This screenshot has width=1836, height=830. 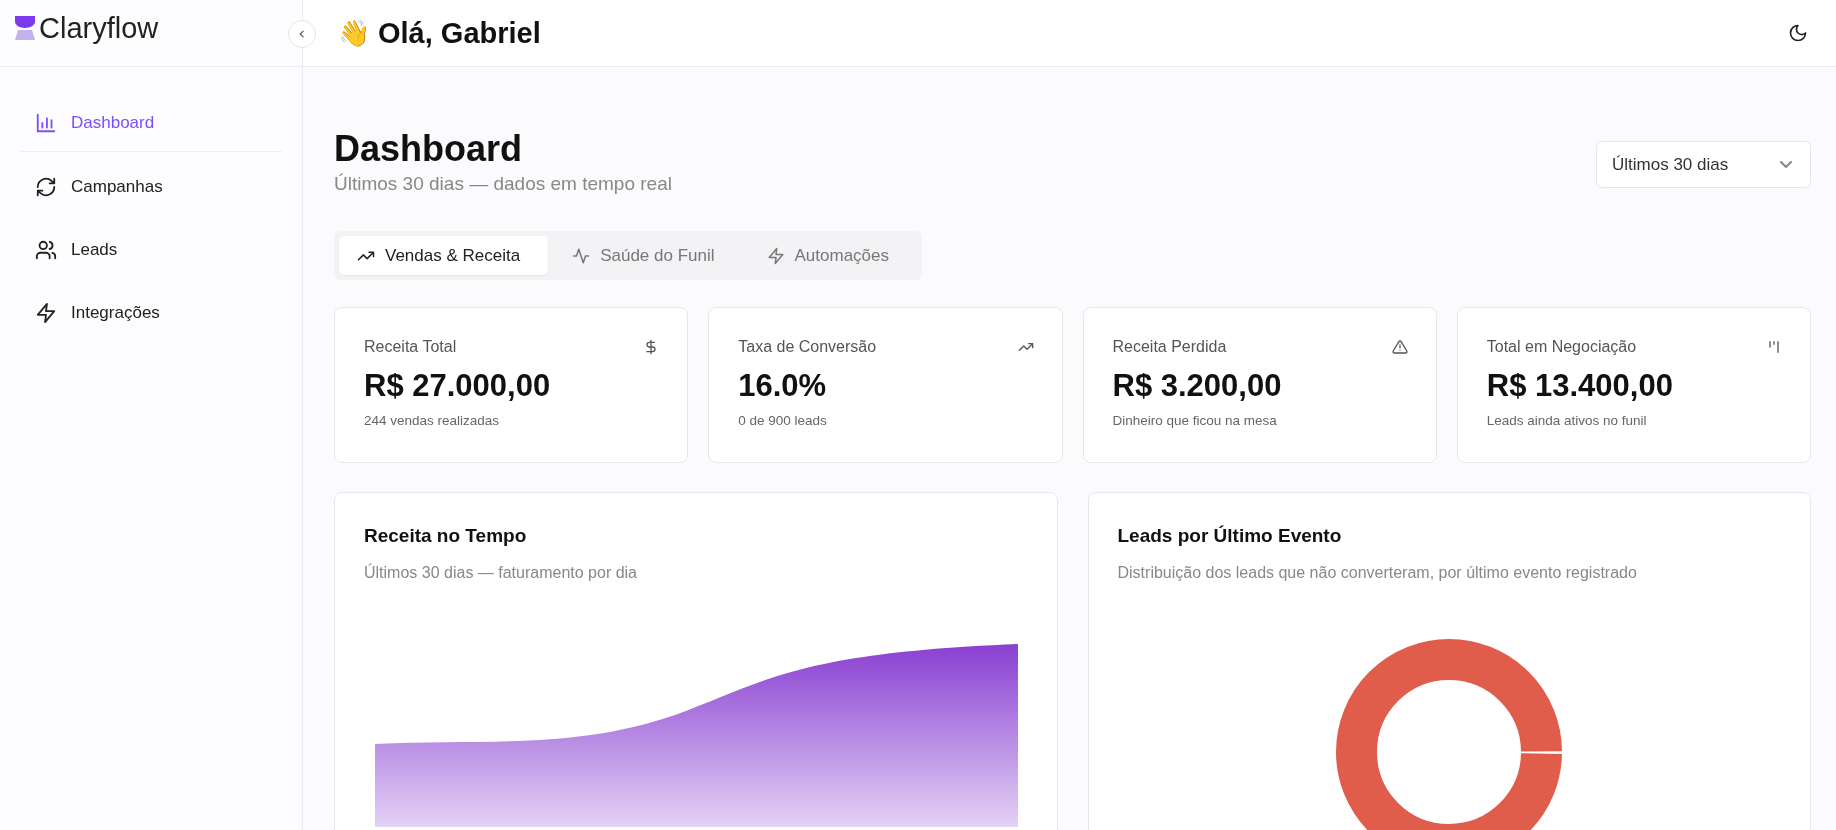 I want to click on stat-value: R$ 27.000,00, so click(x=458, y=386).